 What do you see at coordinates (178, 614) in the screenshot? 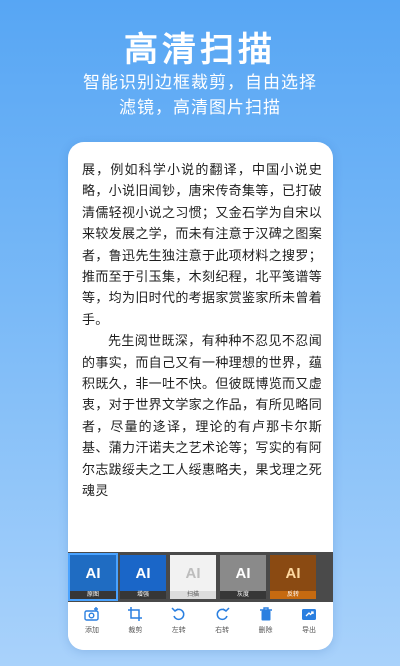
I see `rotate-left-icon` at bounding box center [178, 614].